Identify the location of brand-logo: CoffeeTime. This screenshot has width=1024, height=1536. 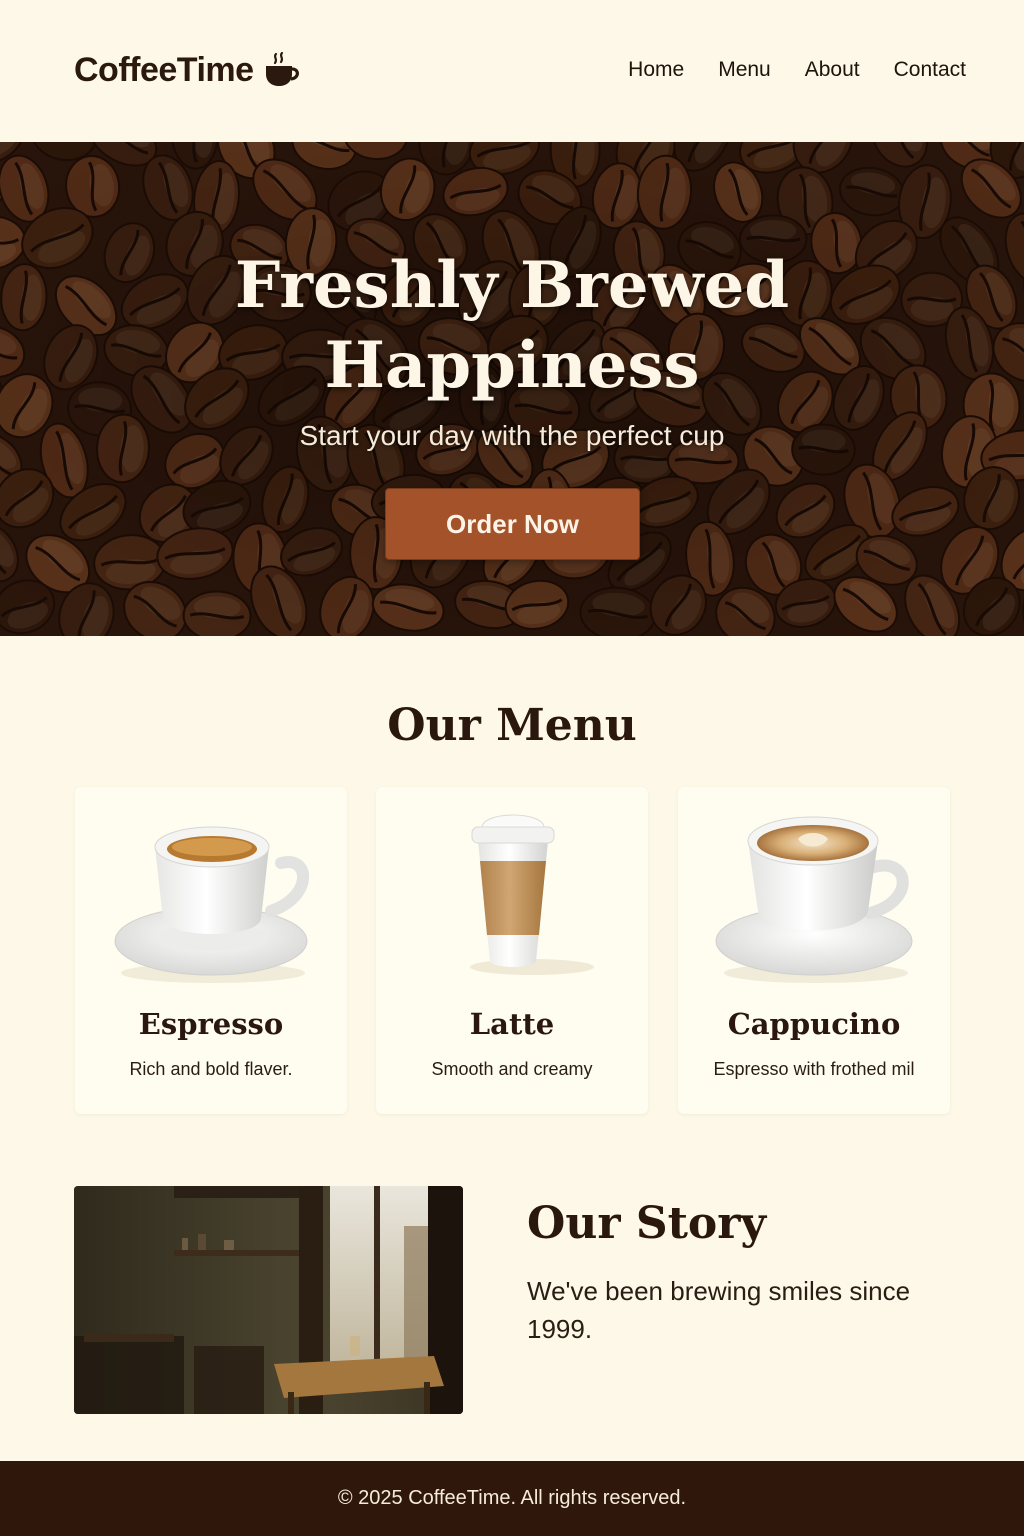
(188, 70).